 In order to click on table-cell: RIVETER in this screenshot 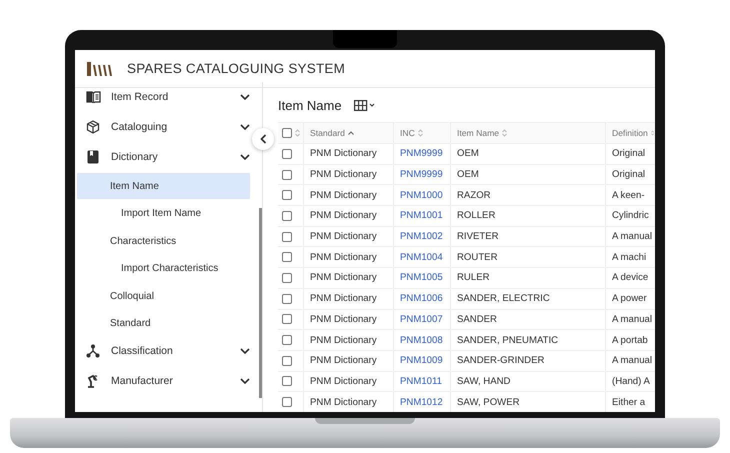, I will do `click(478, 236)`.